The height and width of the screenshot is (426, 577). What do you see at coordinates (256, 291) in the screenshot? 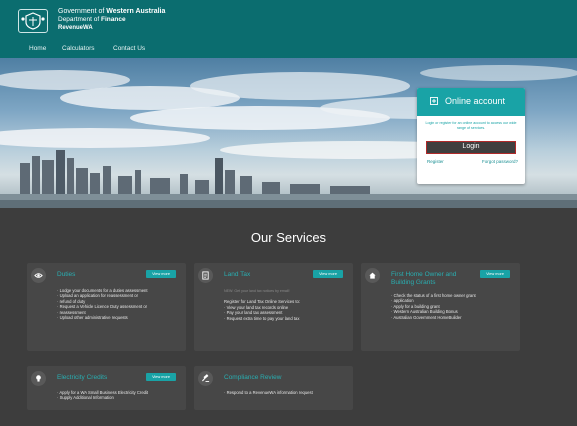
I see `land-tax-email-note: NEW: Get your land tax notices by email!` at bounding box center [256, 291].